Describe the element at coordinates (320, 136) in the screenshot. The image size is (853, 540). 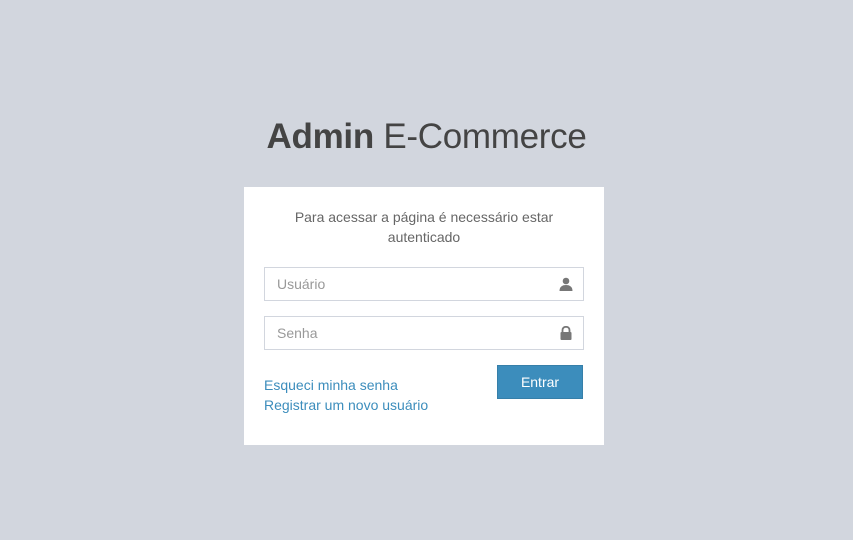
I see `logo-bold-text: Admin` at that location.